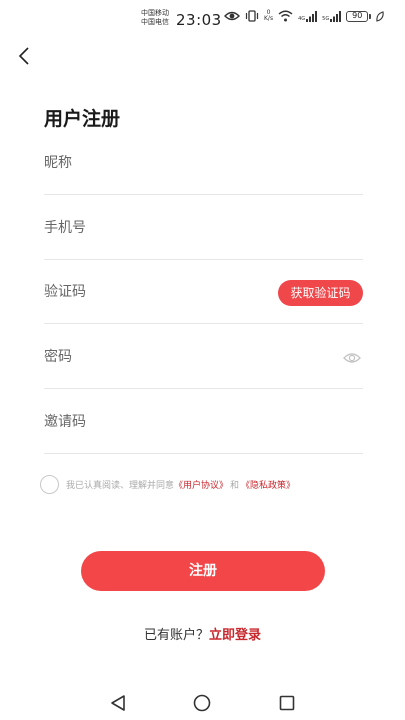 This screenshot has width=405, height=720. What do you see at coordinates (199, 20) in the screenshot?
I see `status-time: 23:03` at bounding box center [199, 20].